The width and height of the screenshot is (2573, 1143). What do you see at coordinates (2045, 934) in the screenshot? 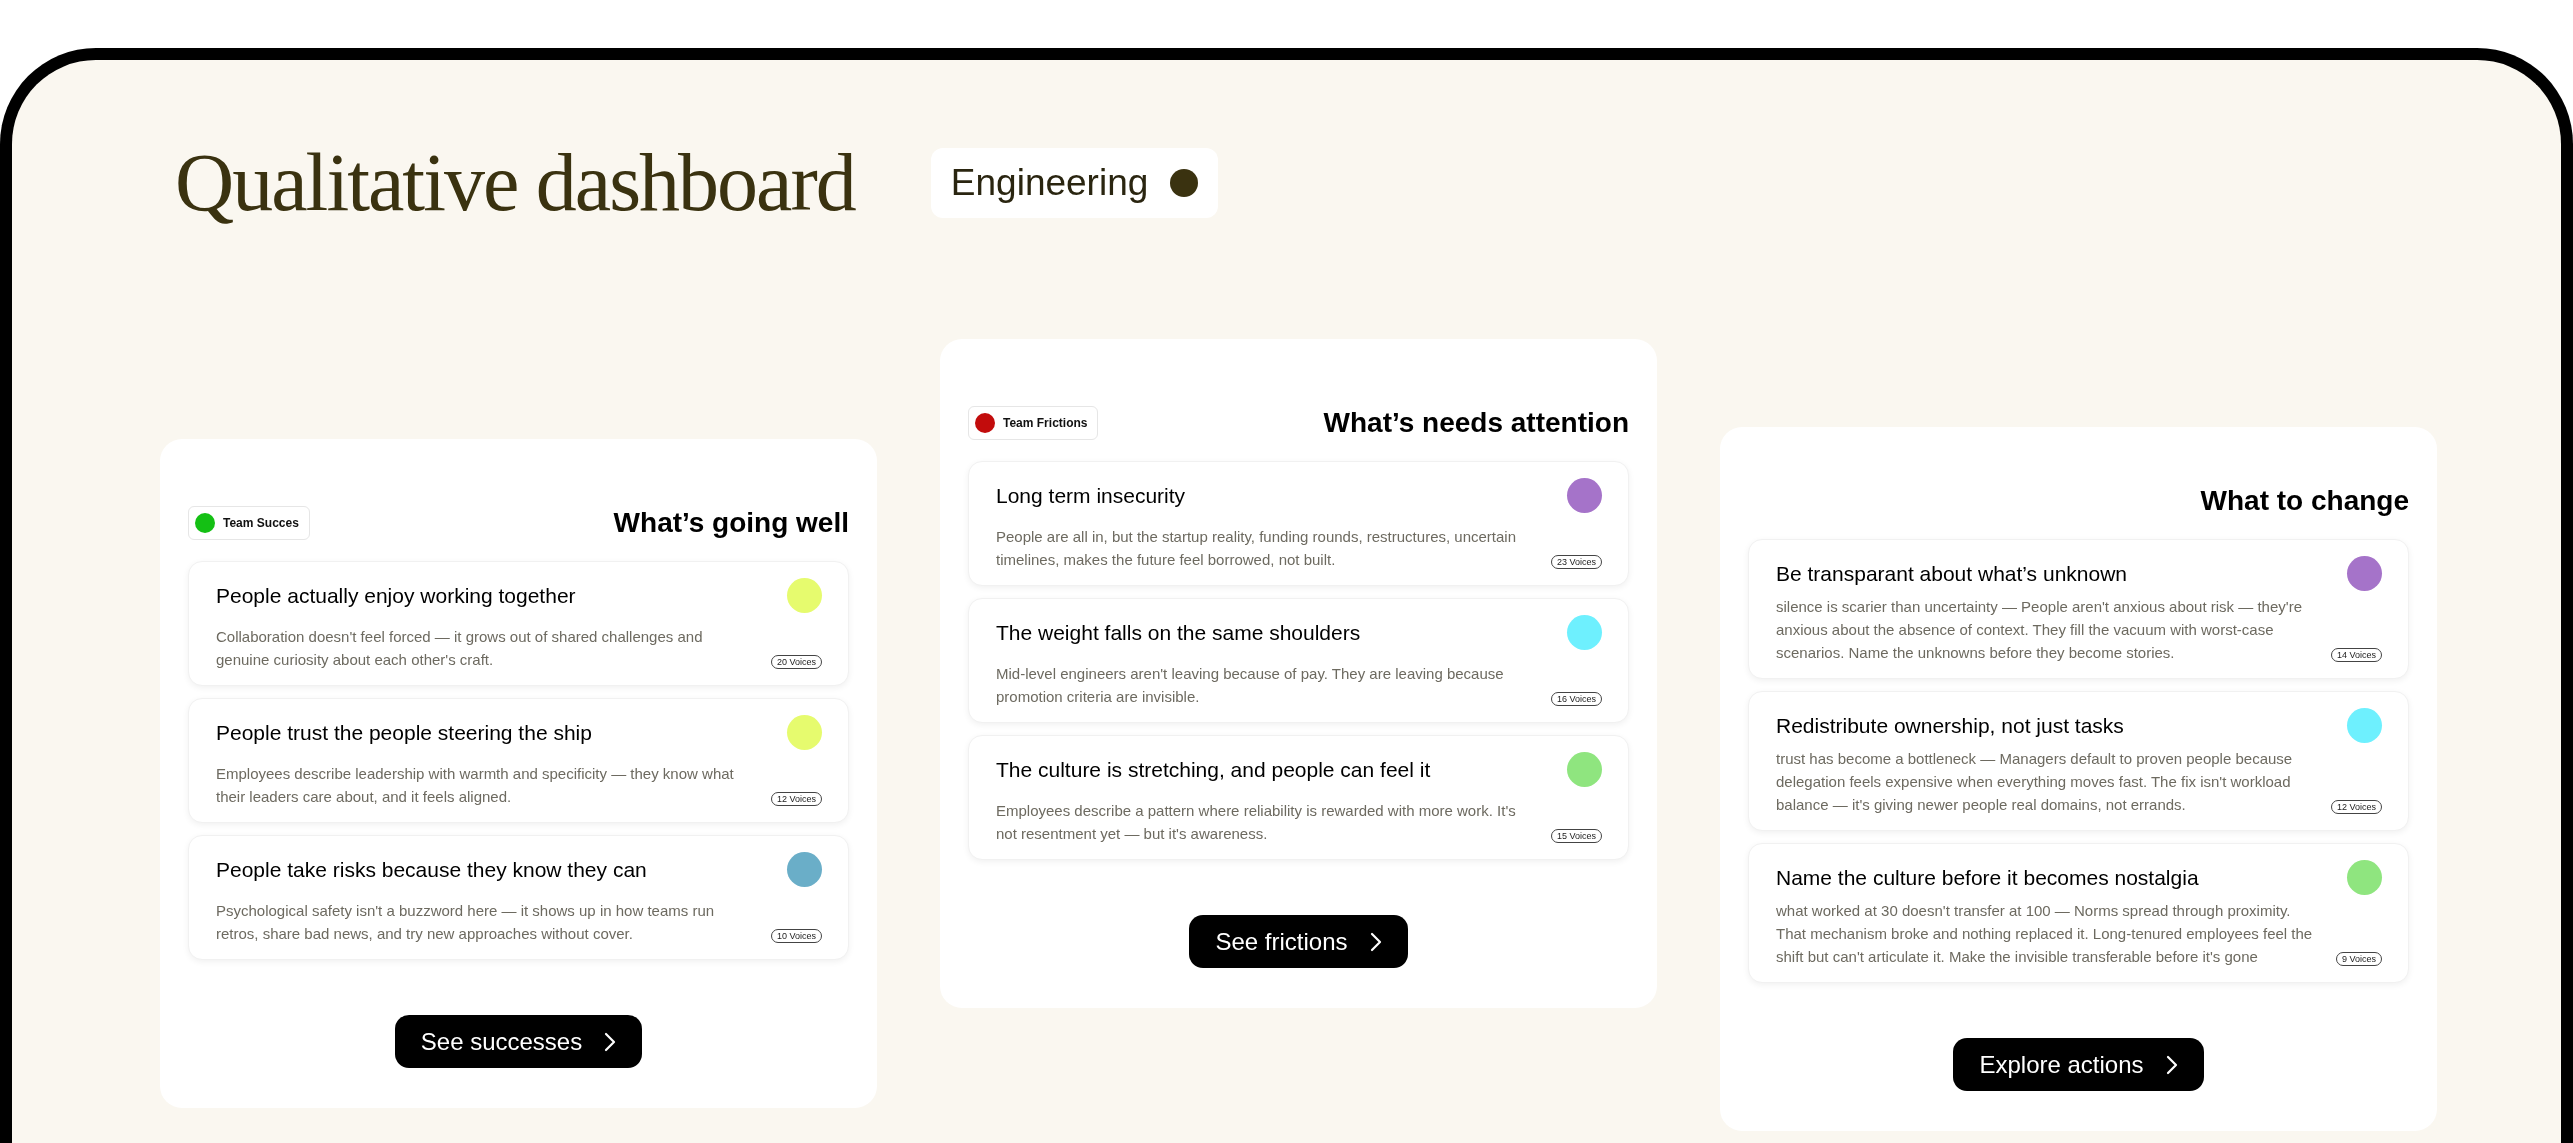
I see `insight-description: what worked at 30 doesn't transfer at 100 — Norms spread through proximity. That mechanism broke and nothing replaced it. Long-tenured employees feel the shift but can't articulate it. Make the invisible transferable before it's gone` at bounding box center [2045, 934].